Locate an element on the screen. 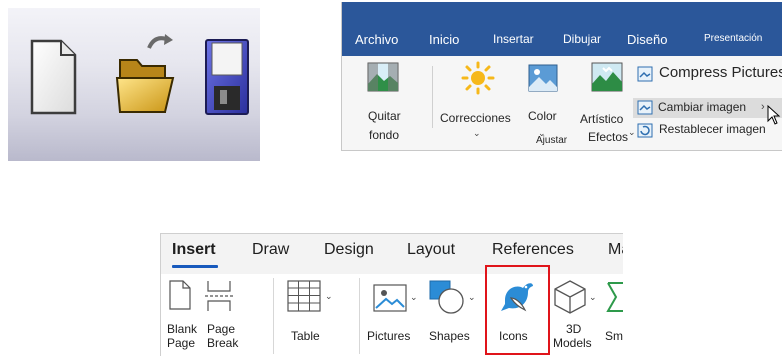  corrections-label: Correcciones is located at coordinates (475, 118).